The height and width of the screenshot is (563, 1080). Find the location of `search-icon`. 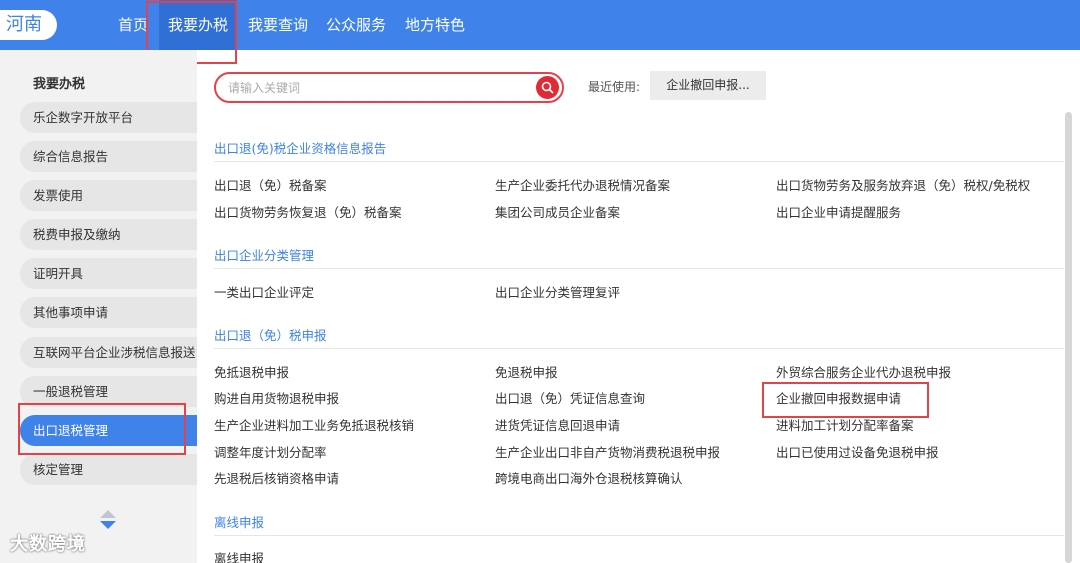

search-icon is located at coordinates (547, 87).